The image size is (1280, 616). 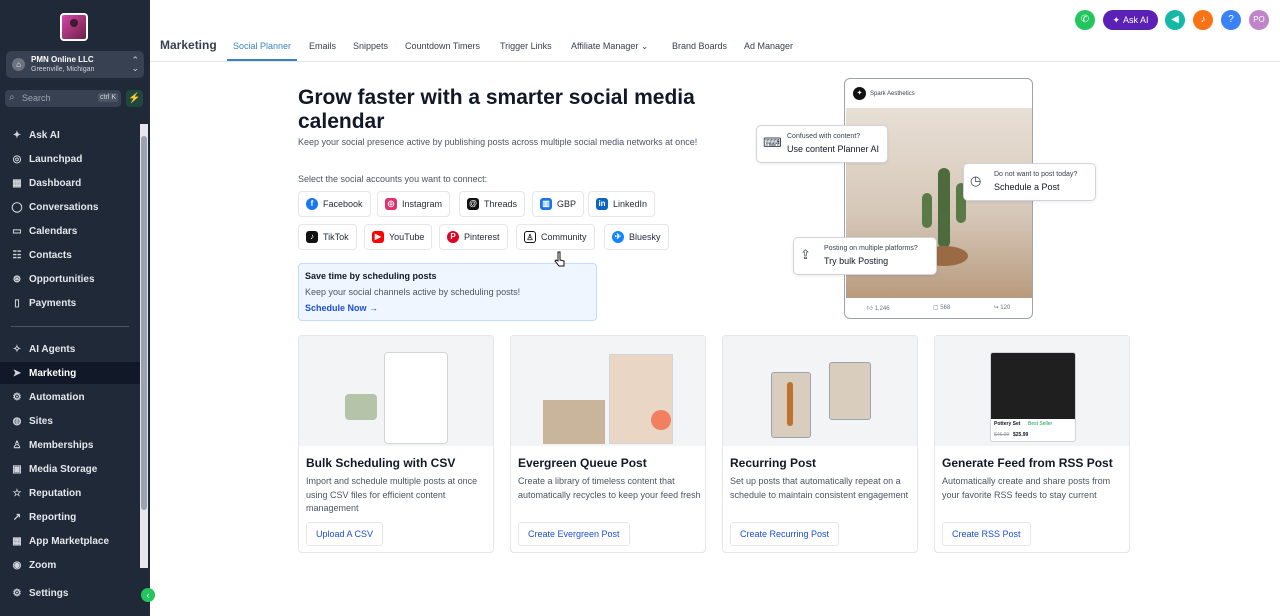 I want to click on sidebar-item-sites: ◍ Sites, so click(x=70, y=421).